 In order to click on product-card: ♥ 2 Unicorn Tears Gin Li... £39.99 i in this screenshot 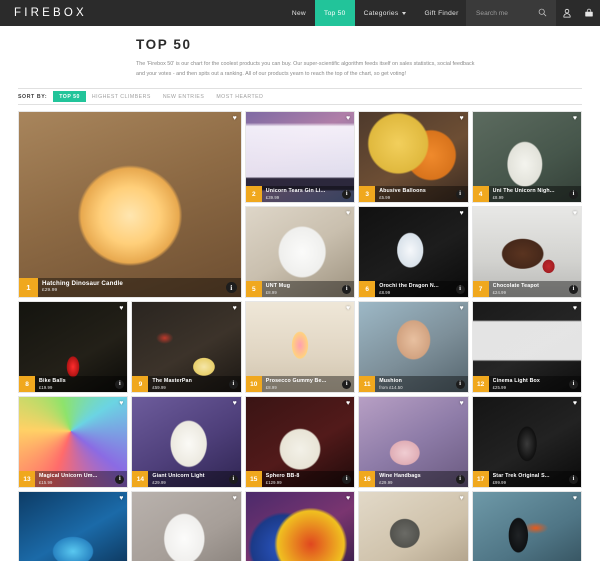, I will do `click(300, 157)`.